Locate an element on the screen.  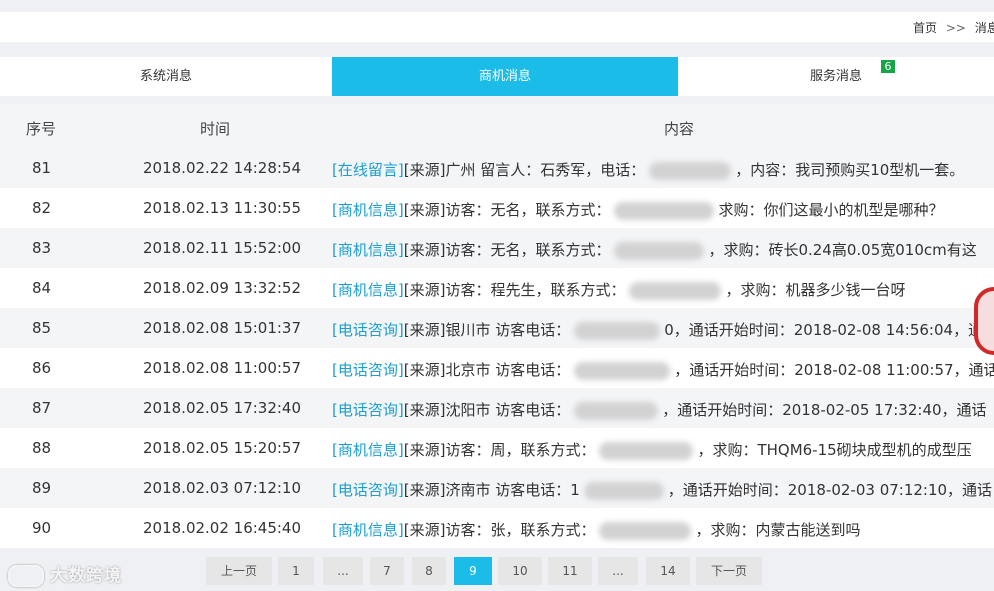
page-button: 7 is located at coordinates (387, 571).